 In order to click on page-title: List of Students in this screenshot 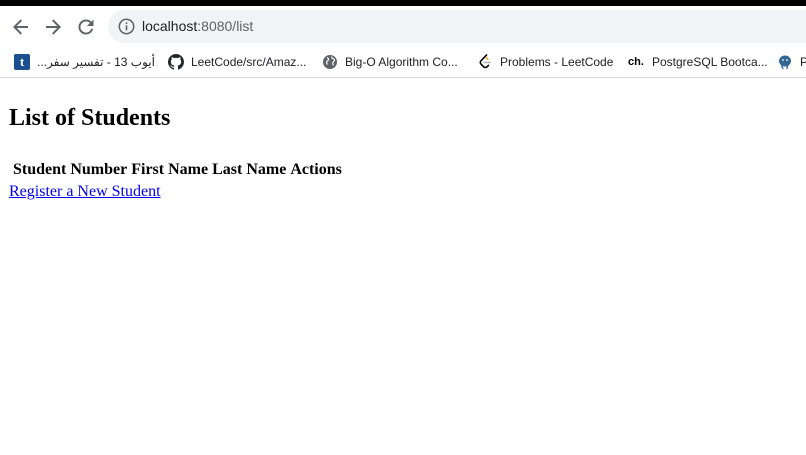, I will do `click(90, 118)`.